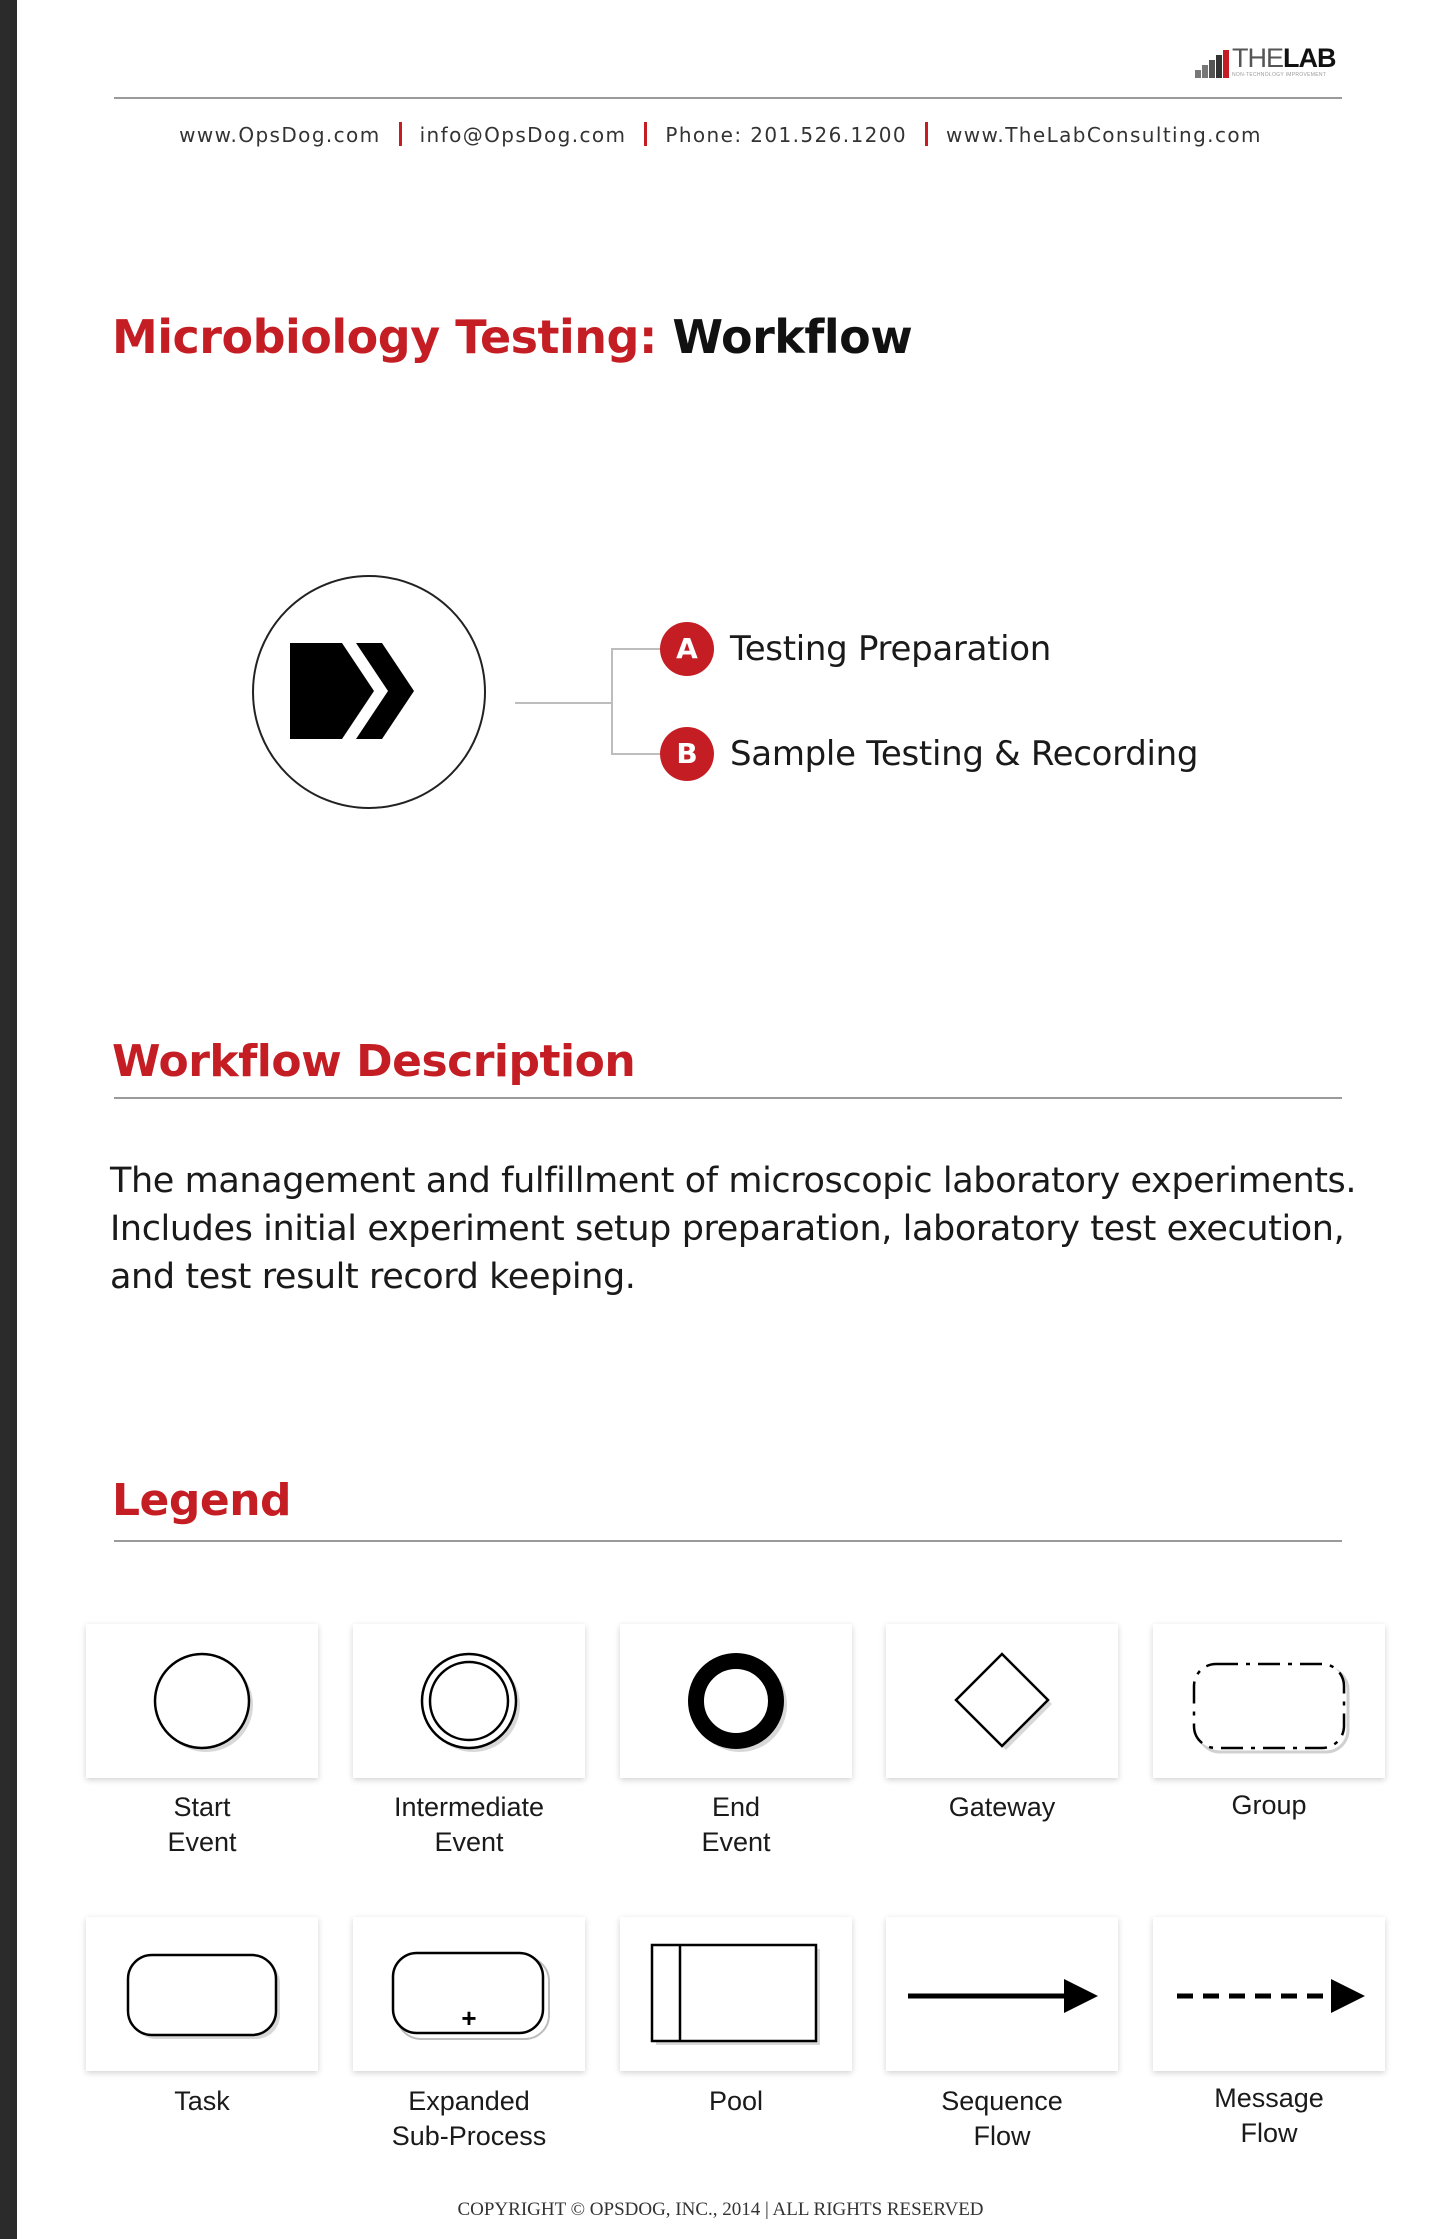  What do you see at coordinates (728, 98) in the screenshot?
I see `header-rule` at bounding box center [728, 98].